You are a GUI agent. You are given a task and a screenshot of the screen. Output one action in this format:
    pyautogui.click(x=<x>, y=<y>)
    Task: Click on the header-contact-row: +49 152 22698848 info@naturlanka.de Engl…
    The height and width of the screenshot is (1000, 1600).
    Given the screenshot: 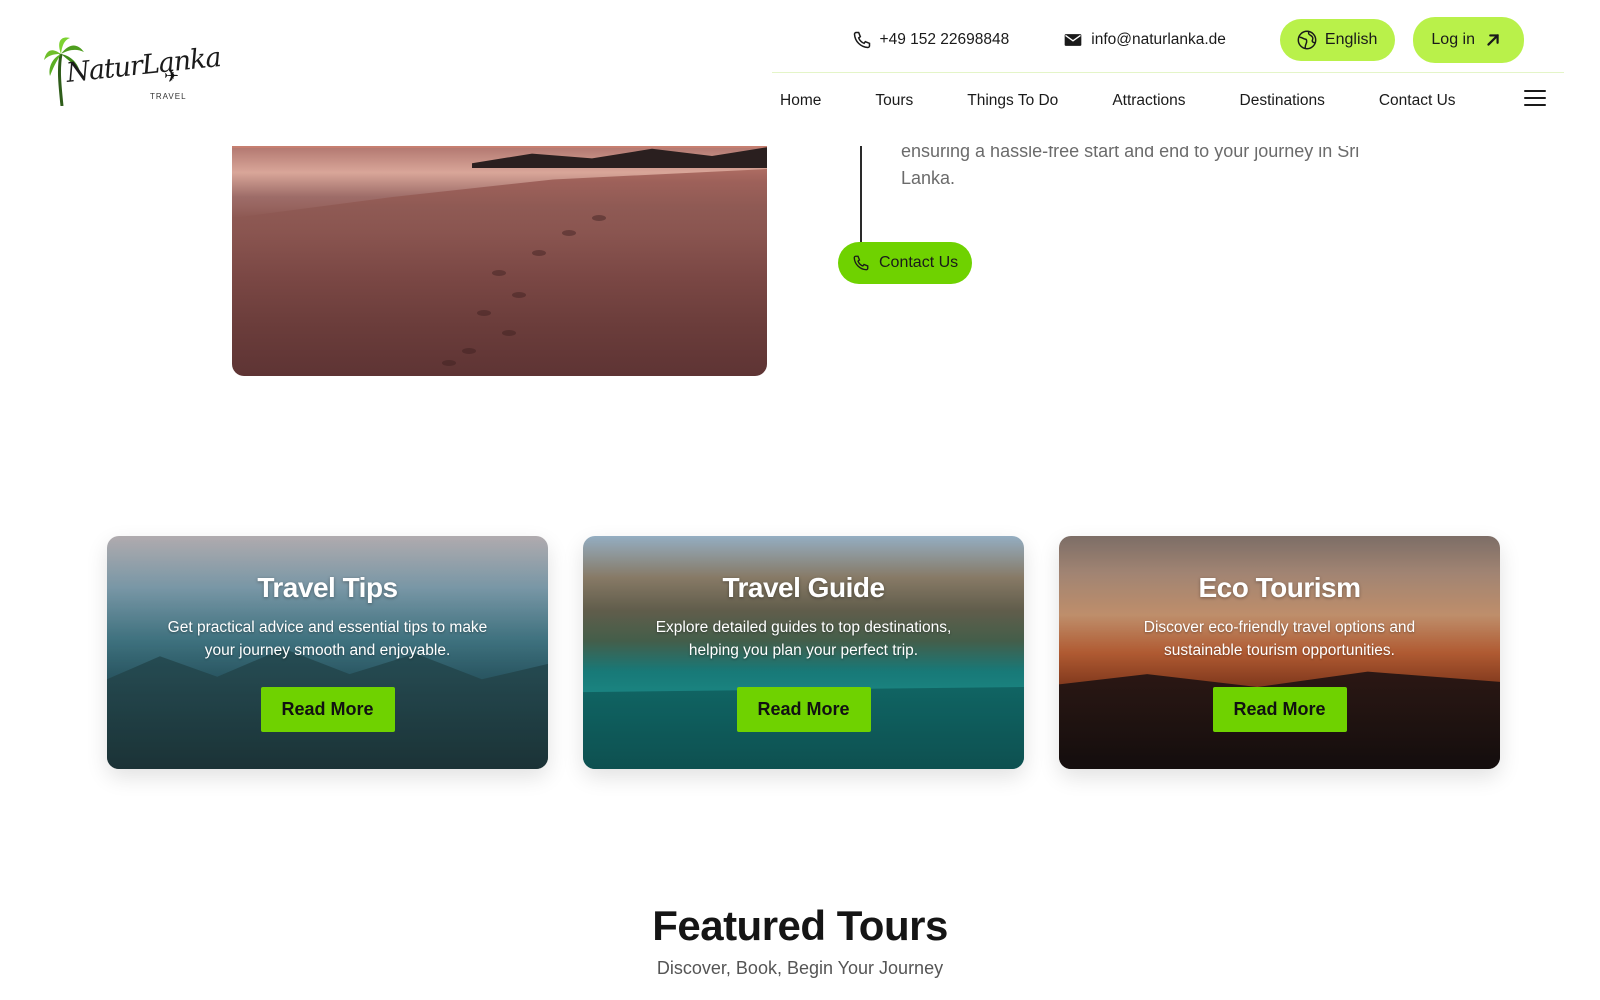 What is the action you would take?
    pyautogui.click(x=1188, y=40)
    